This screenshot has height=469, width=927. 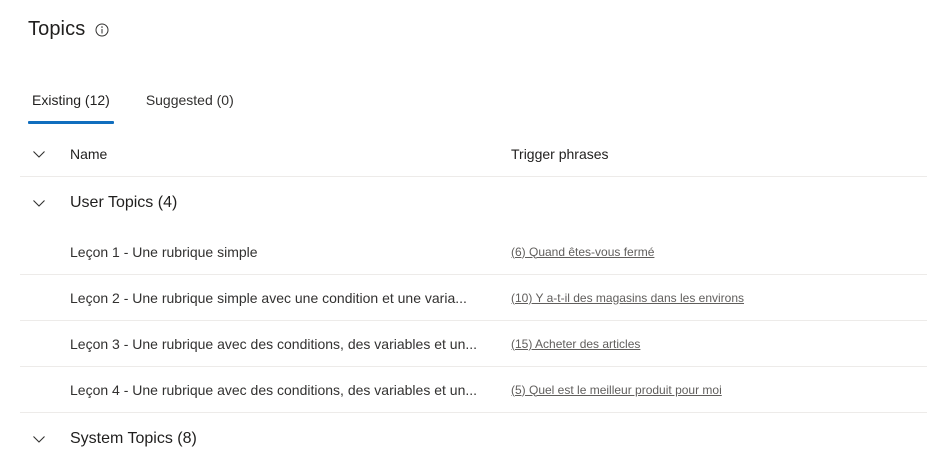 What do you see at coordinates (164, 252) in the screenshot?
I see `topic-name: Leçon 1 - Une rubrique simple` at bounding box center [164, 252].